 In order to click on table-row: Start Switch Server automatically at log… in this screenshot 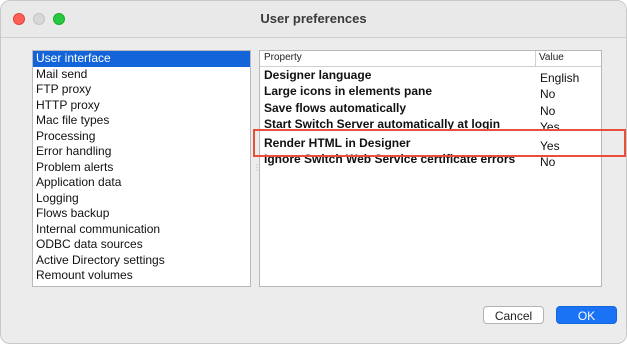, I will do `click(430, 125)`.